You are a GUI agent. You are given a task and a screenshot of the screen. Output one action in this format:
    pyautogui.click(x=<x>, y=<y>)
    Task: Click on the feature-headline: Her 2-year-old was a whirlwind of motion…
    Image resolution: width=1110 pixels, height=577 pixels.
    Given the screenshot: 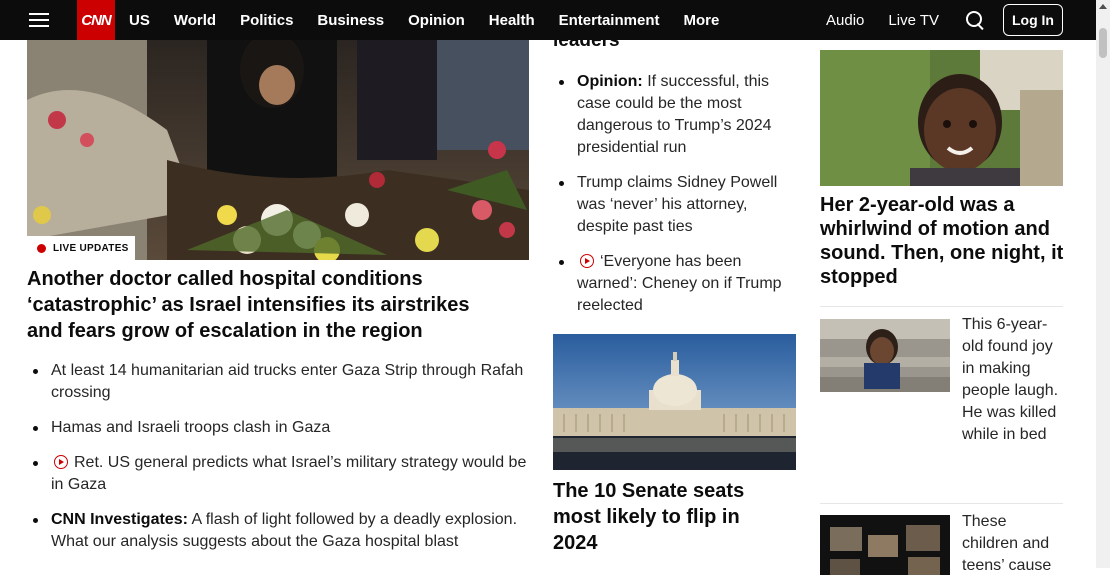 What is the action you would take?
    pyautogui.click(x=942, y=241)
    